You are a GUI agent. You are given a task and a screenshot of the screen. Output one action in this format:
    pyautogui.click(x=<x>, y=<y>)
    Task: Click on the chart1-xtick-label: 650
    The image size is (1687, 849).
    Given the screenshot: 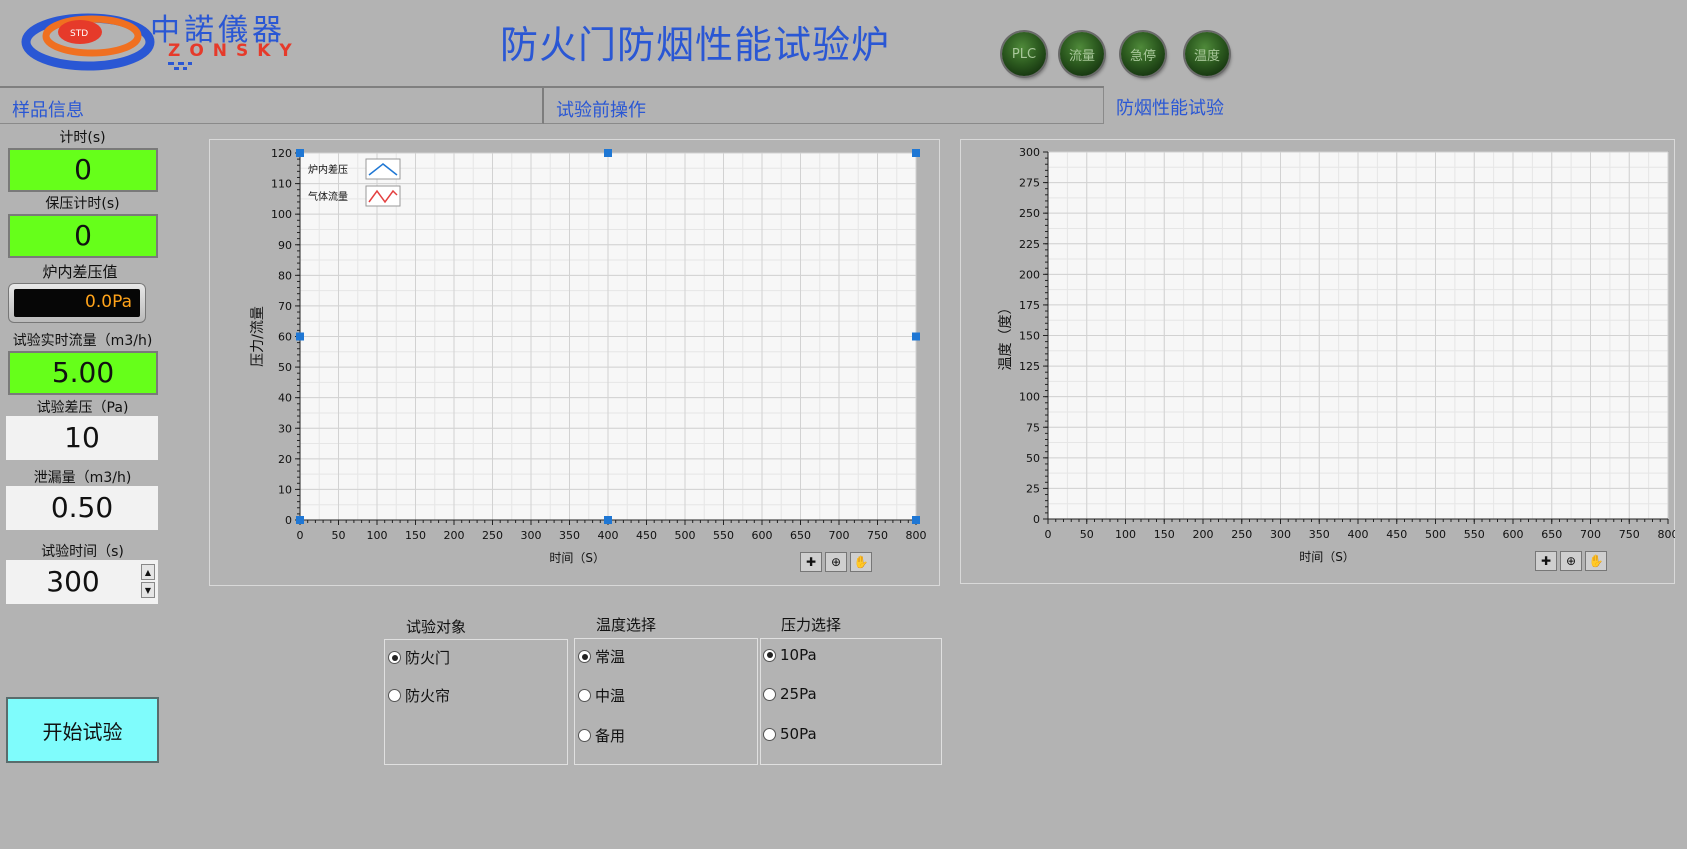 What is the action you would take?
    pyautogui.click(x=800, y=535)
    